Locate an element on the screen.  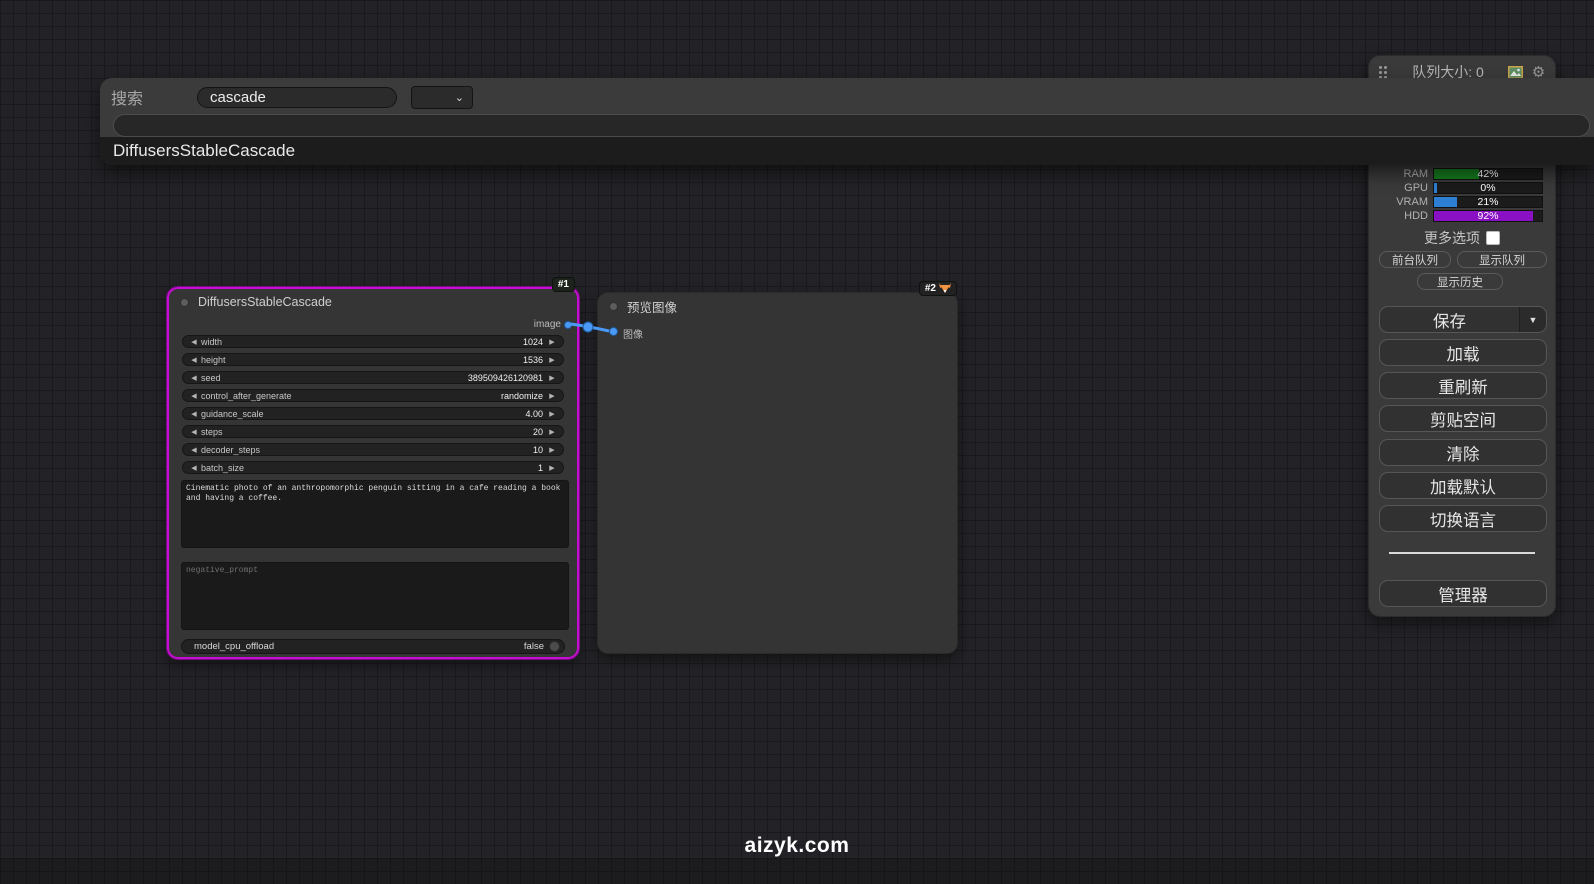
widget-value: 1536 is located at coordinates (532, 359).